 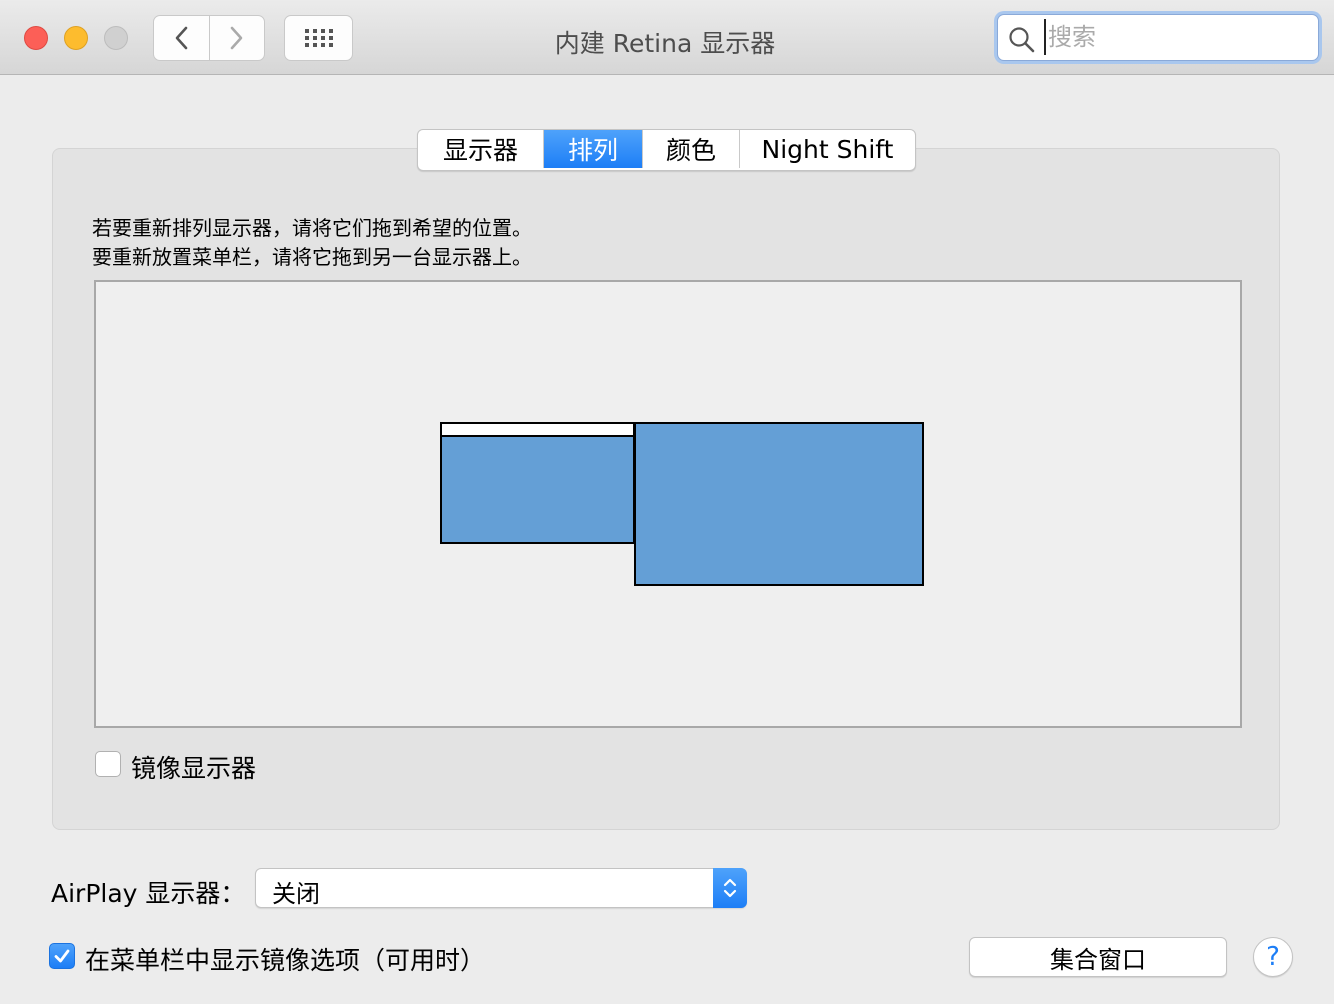 I want to click on back-button, so click(x=181, y=38).